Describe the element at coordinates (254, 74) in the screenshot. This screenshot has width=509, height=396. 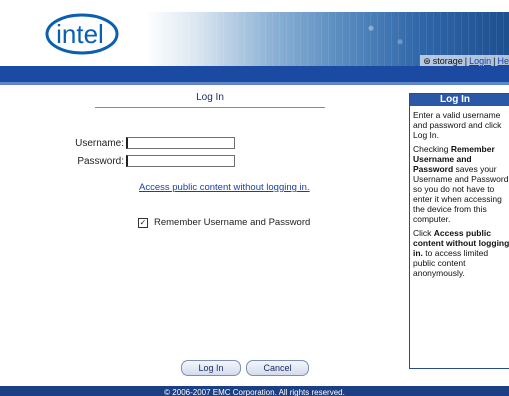
I see `top-nav-bar` at that location.